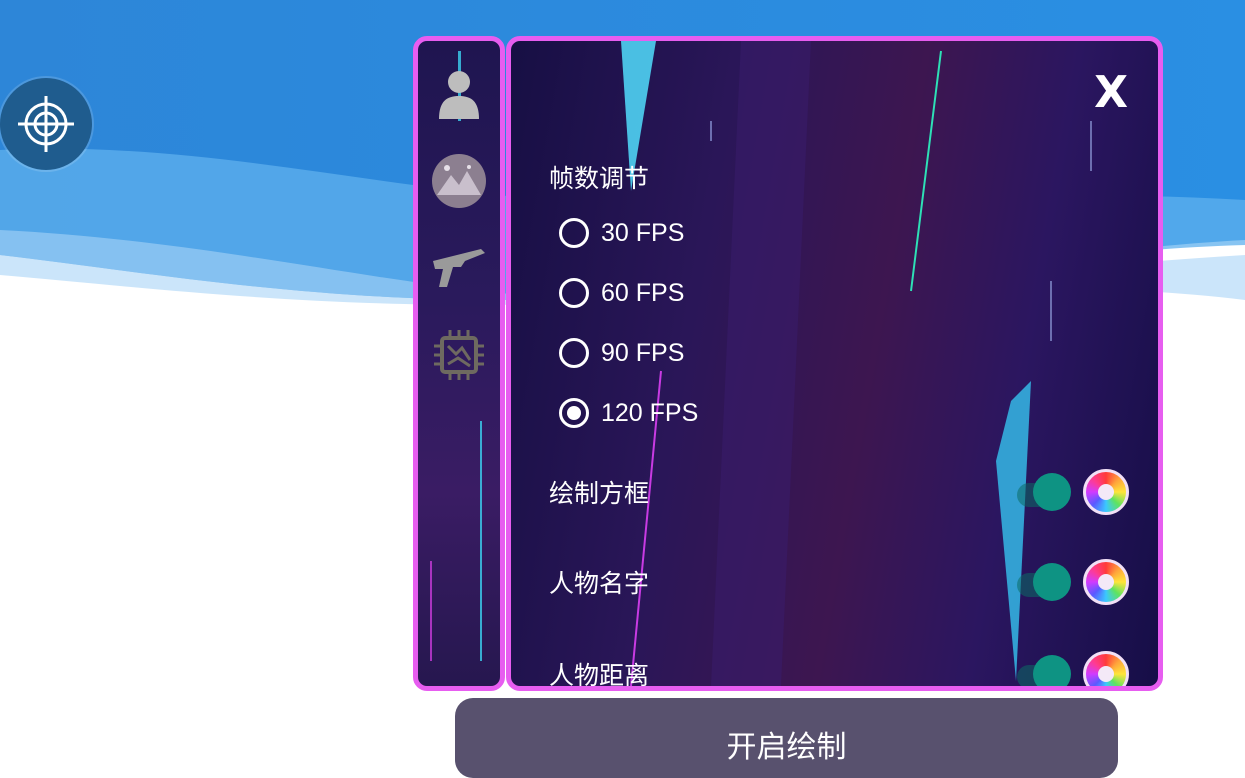 The width and height of the screenshot is (1245, 778). I want to click on close-button: X, so click(1111, 93).